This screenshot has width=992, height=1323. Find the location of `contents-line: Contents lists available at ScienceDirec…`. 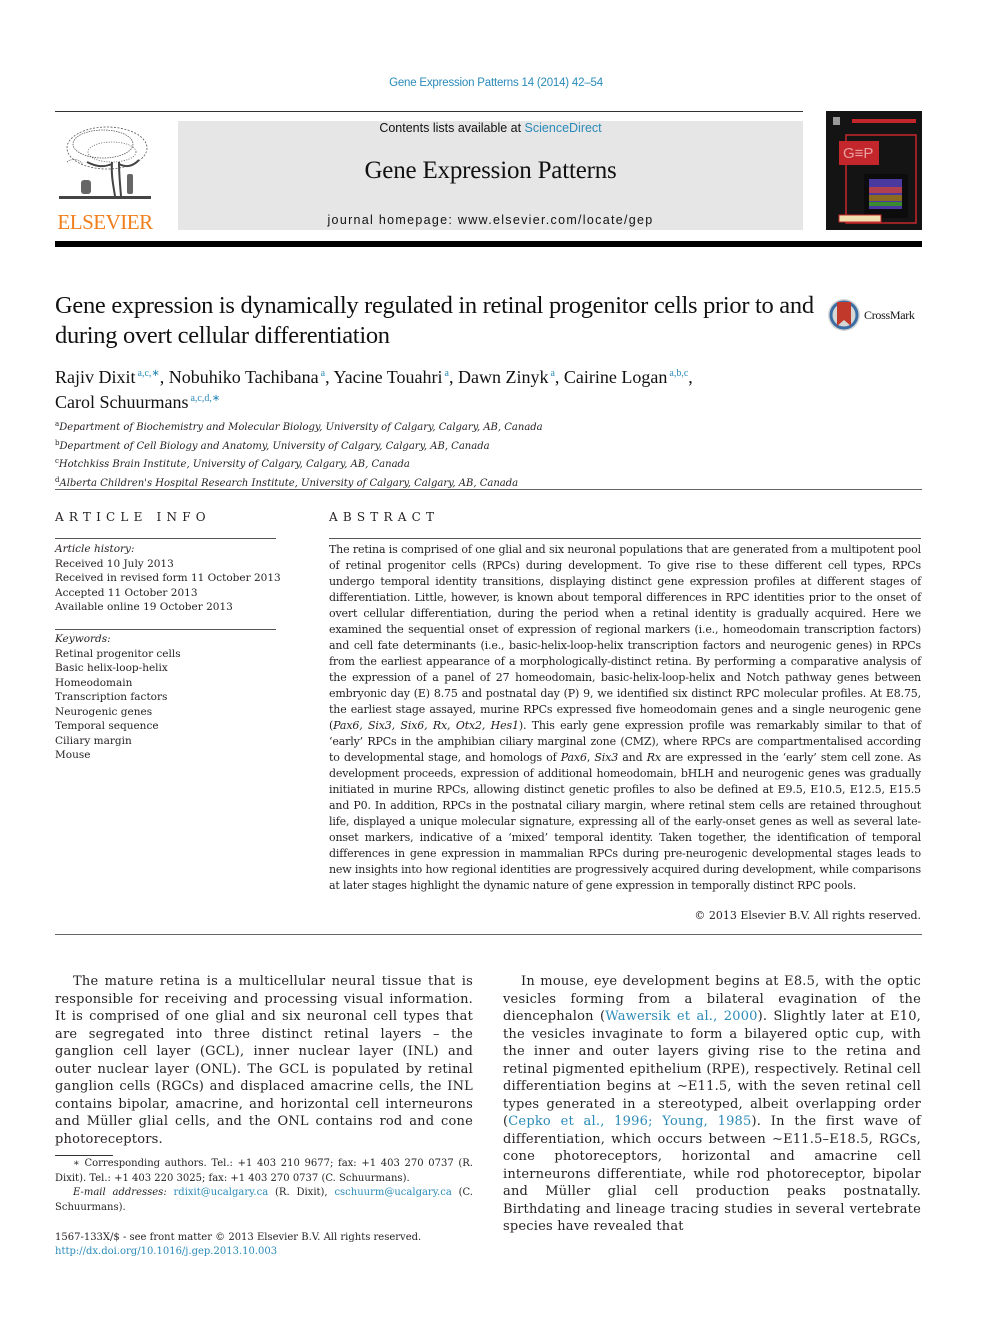

contents-line: Contents lists available at ScienceDirec… is located at coordinates (490, 128).